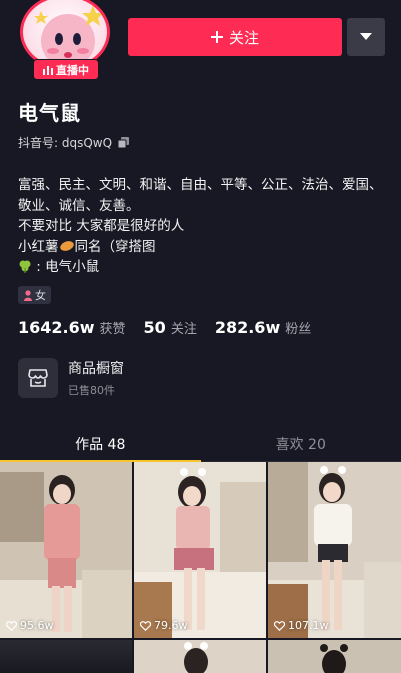 This screenshot has width=401, height=673. I want to click on avatar-container: 直播中, so click(65, 40).